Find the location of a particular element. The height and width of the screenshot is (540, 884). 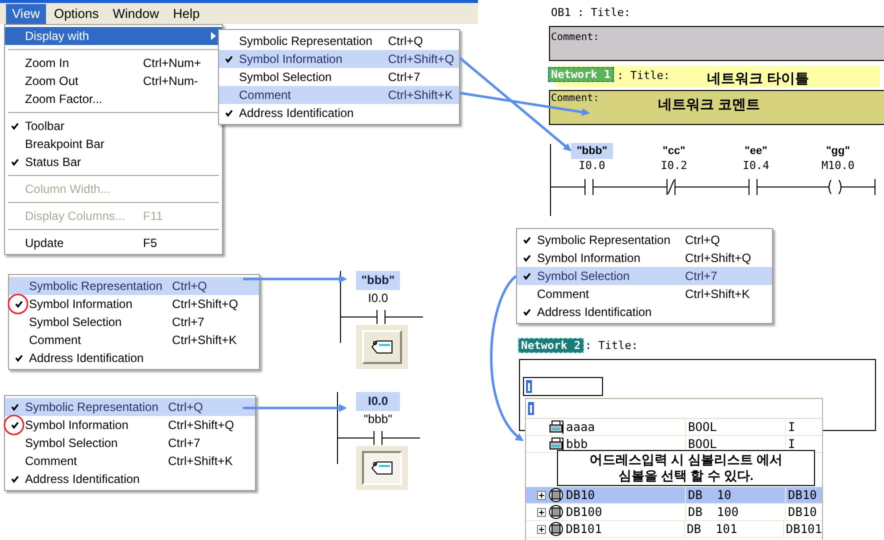

symbol-type: DB 100 is located at coordinates (735, 512).